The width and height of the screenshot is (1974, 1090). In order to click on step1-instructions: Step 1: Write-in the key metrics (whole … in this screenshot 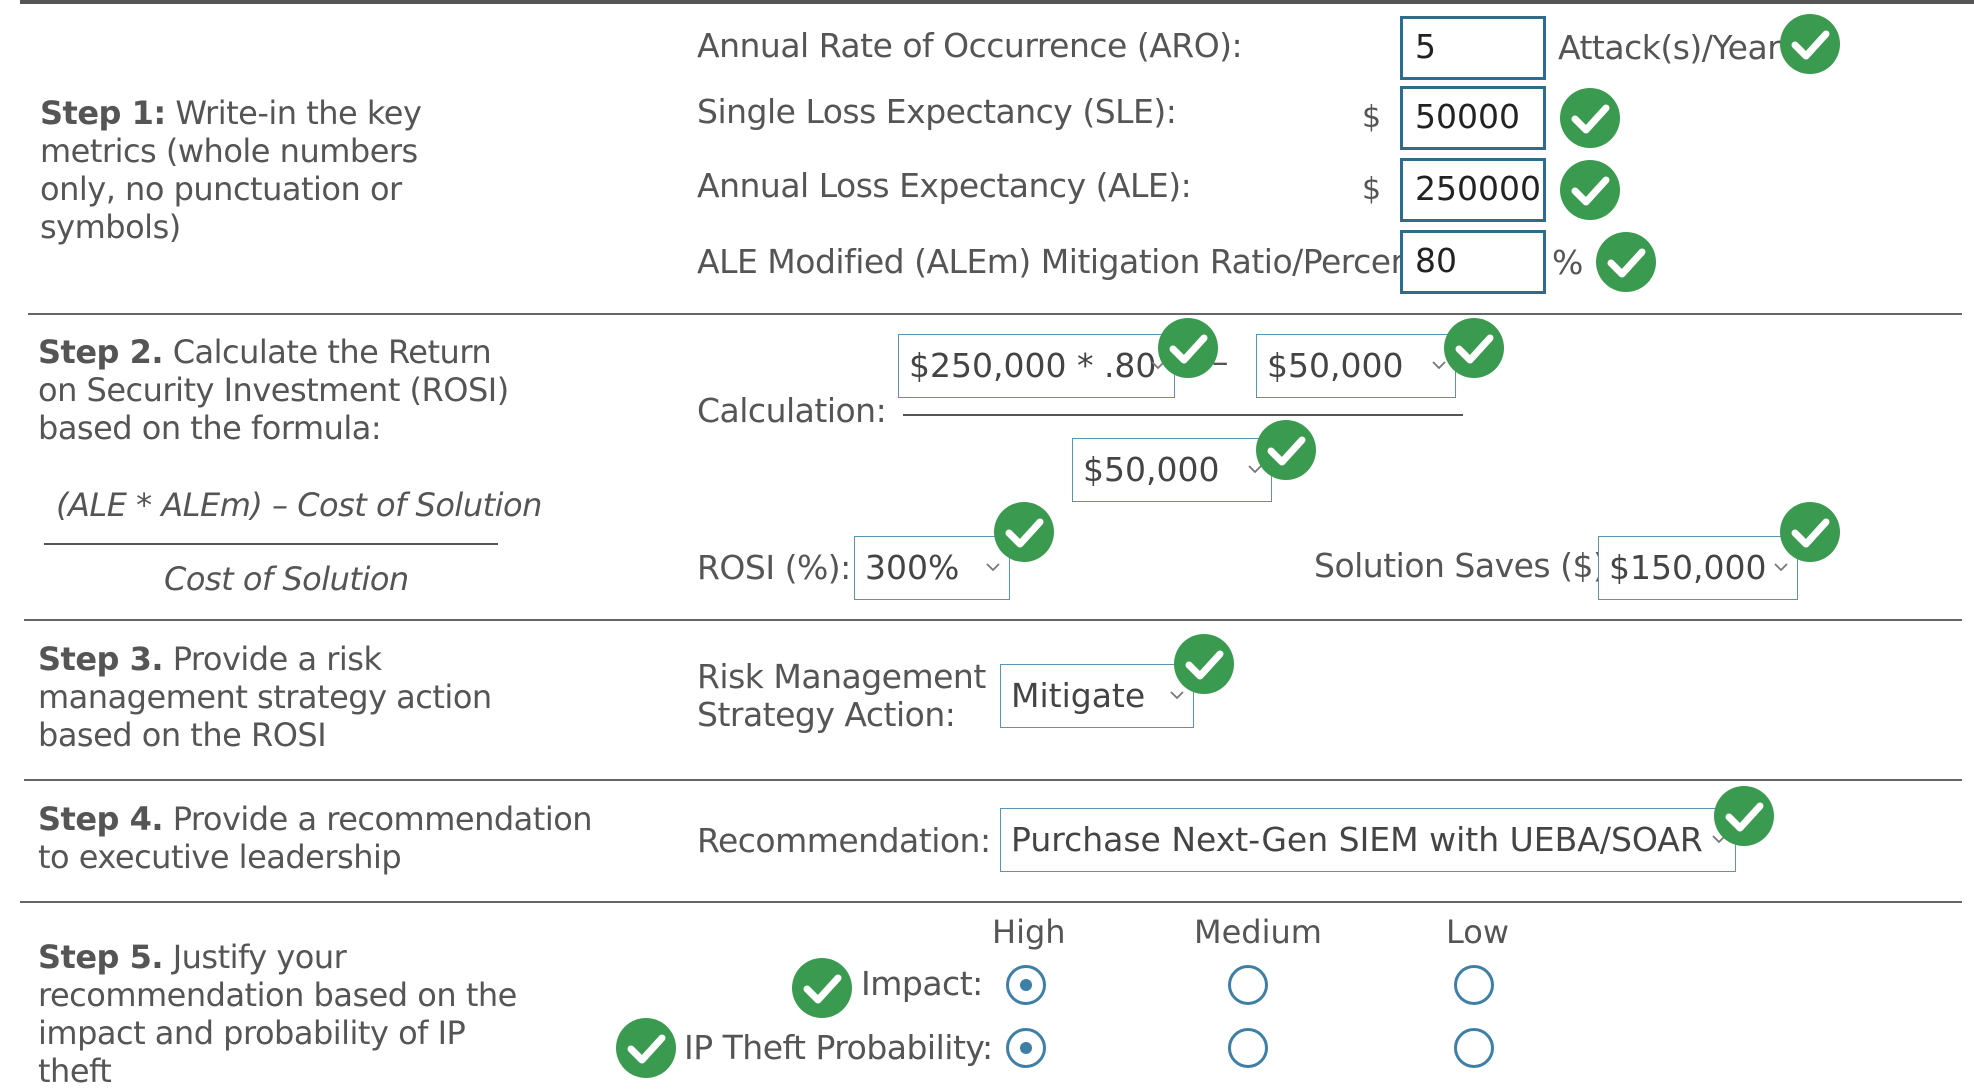, I will do `click(260, 170)`.